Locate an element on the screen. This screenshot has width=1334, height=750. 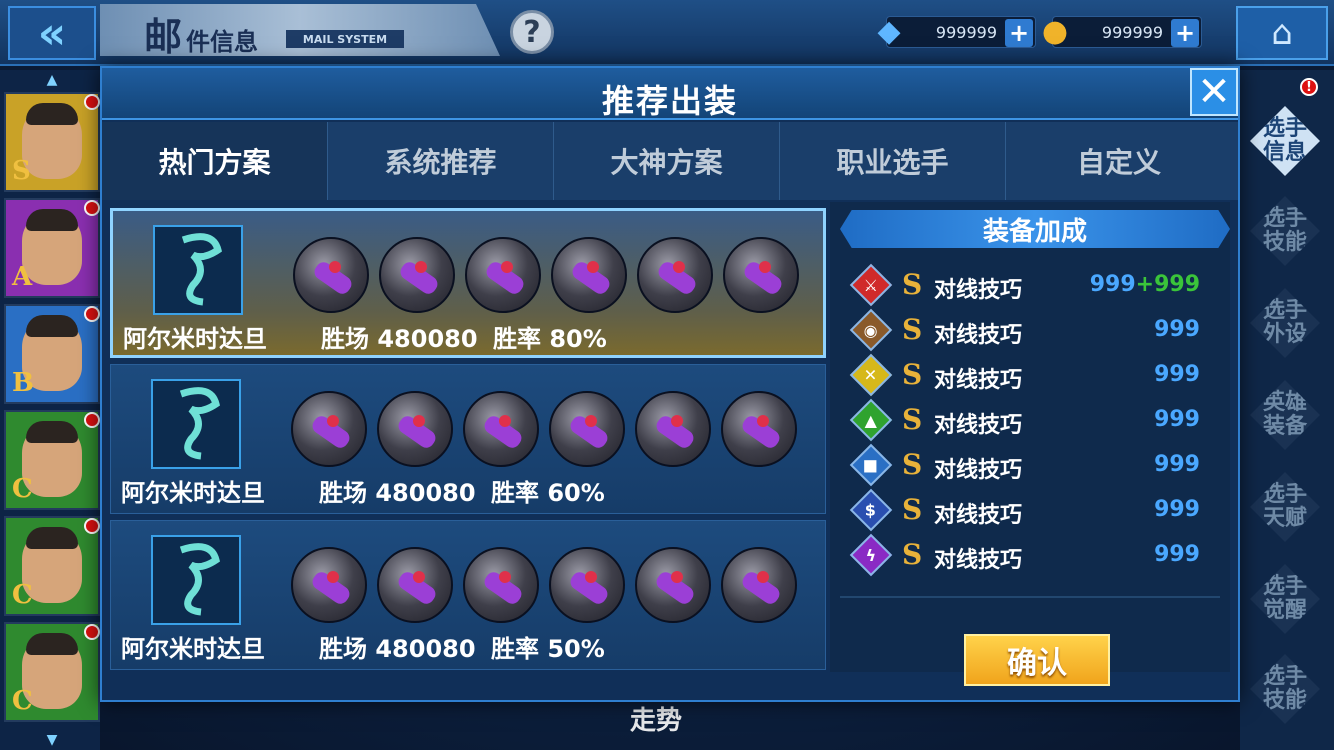
player-list: ▲ S A B C C C ▼ is located at coordinates (50, 410).